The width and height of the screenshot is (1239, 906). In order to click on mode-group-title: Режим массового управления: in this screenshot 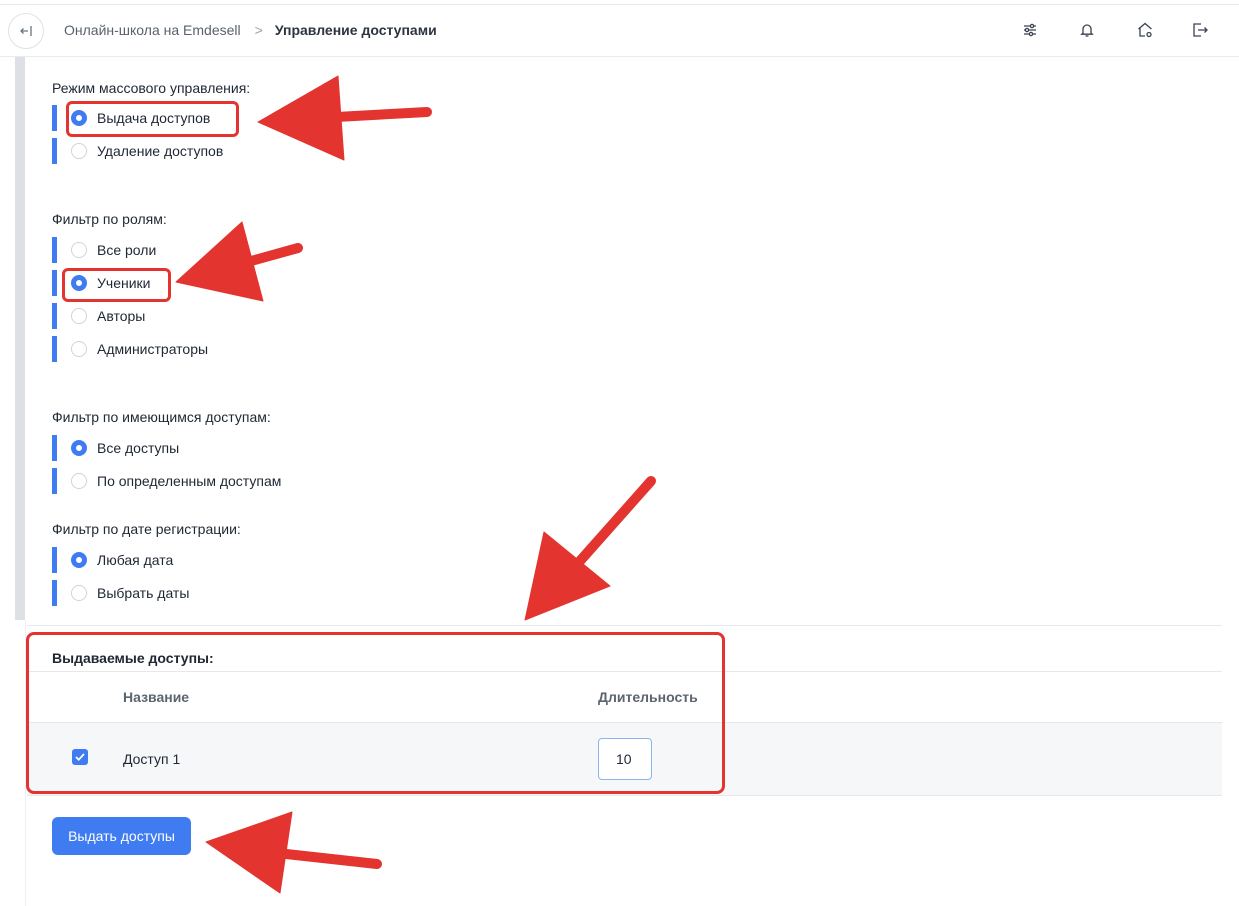, I will do `click(151, 88)`.